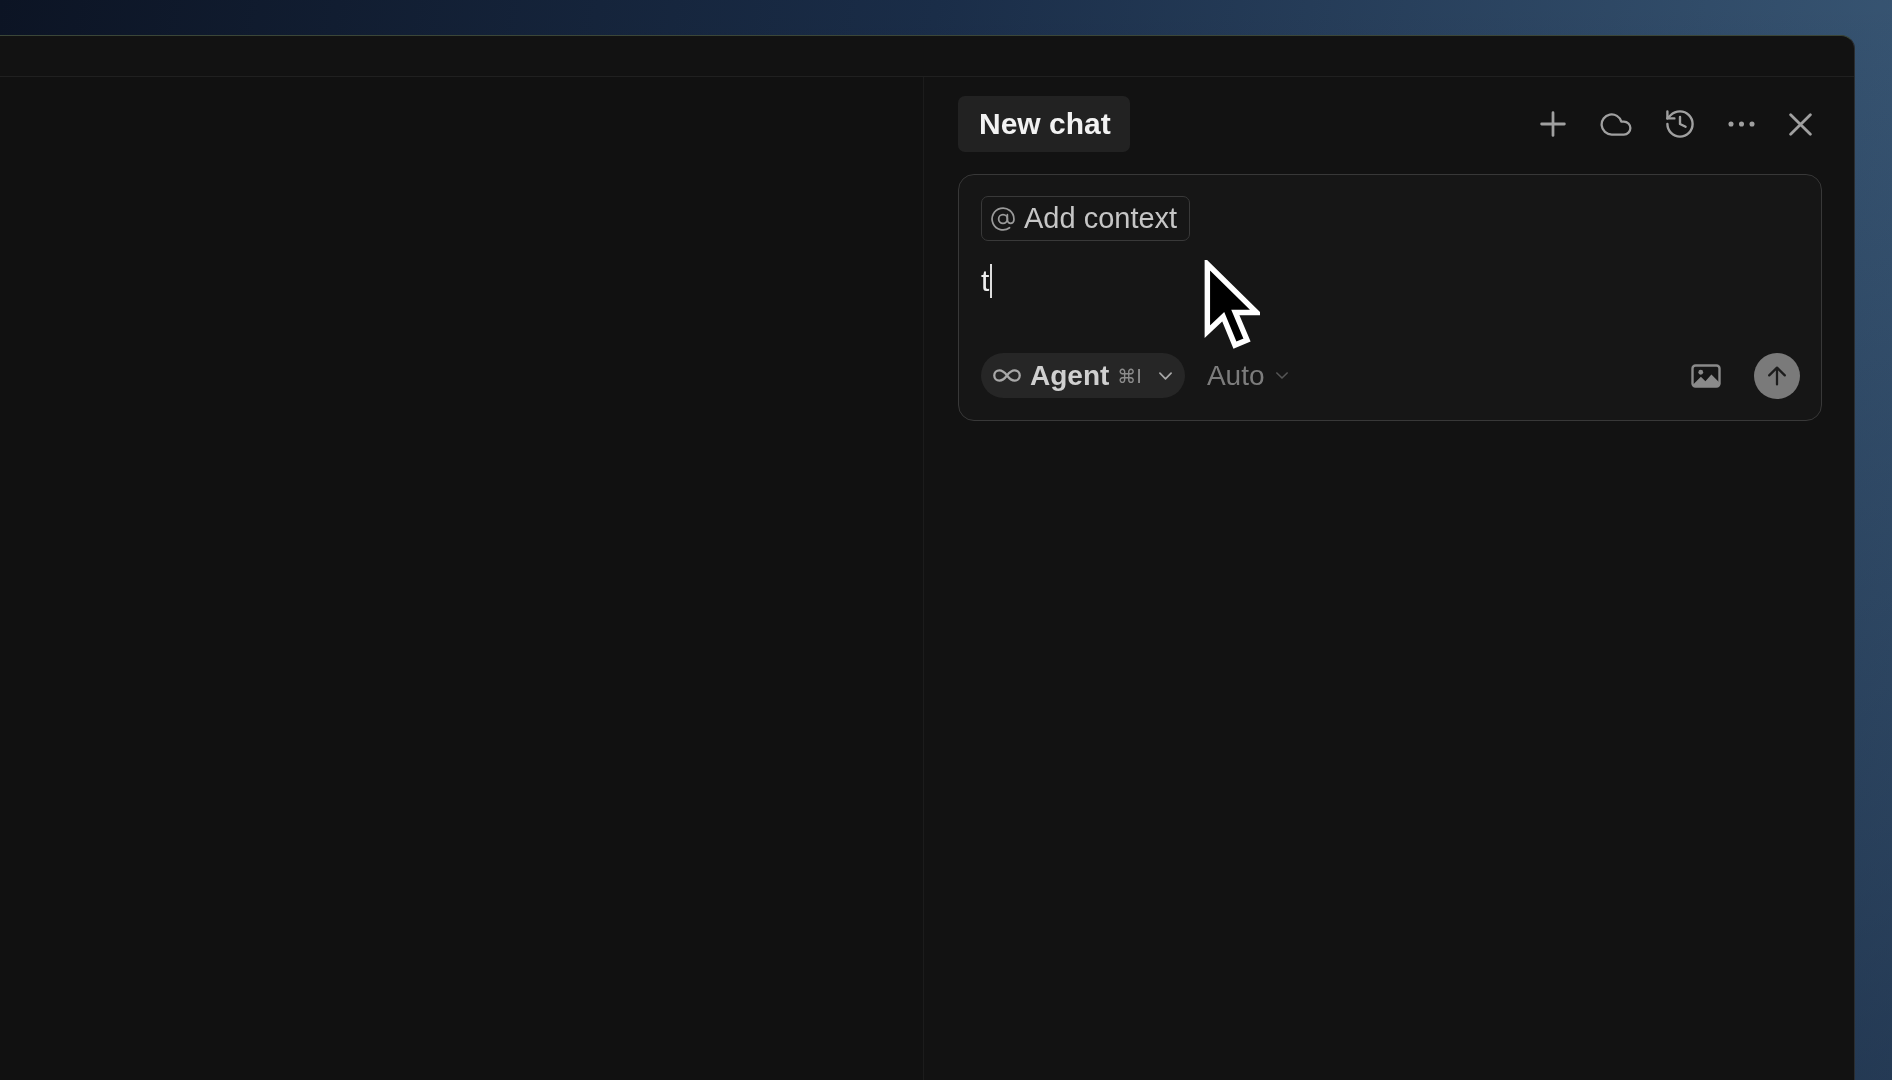 The width and height of the screenshot is (1892, 1080). What do you see at coordinates (1741, 124) in the screenshot?
I see `more-options-icon` at bounding box center [1741, 124].